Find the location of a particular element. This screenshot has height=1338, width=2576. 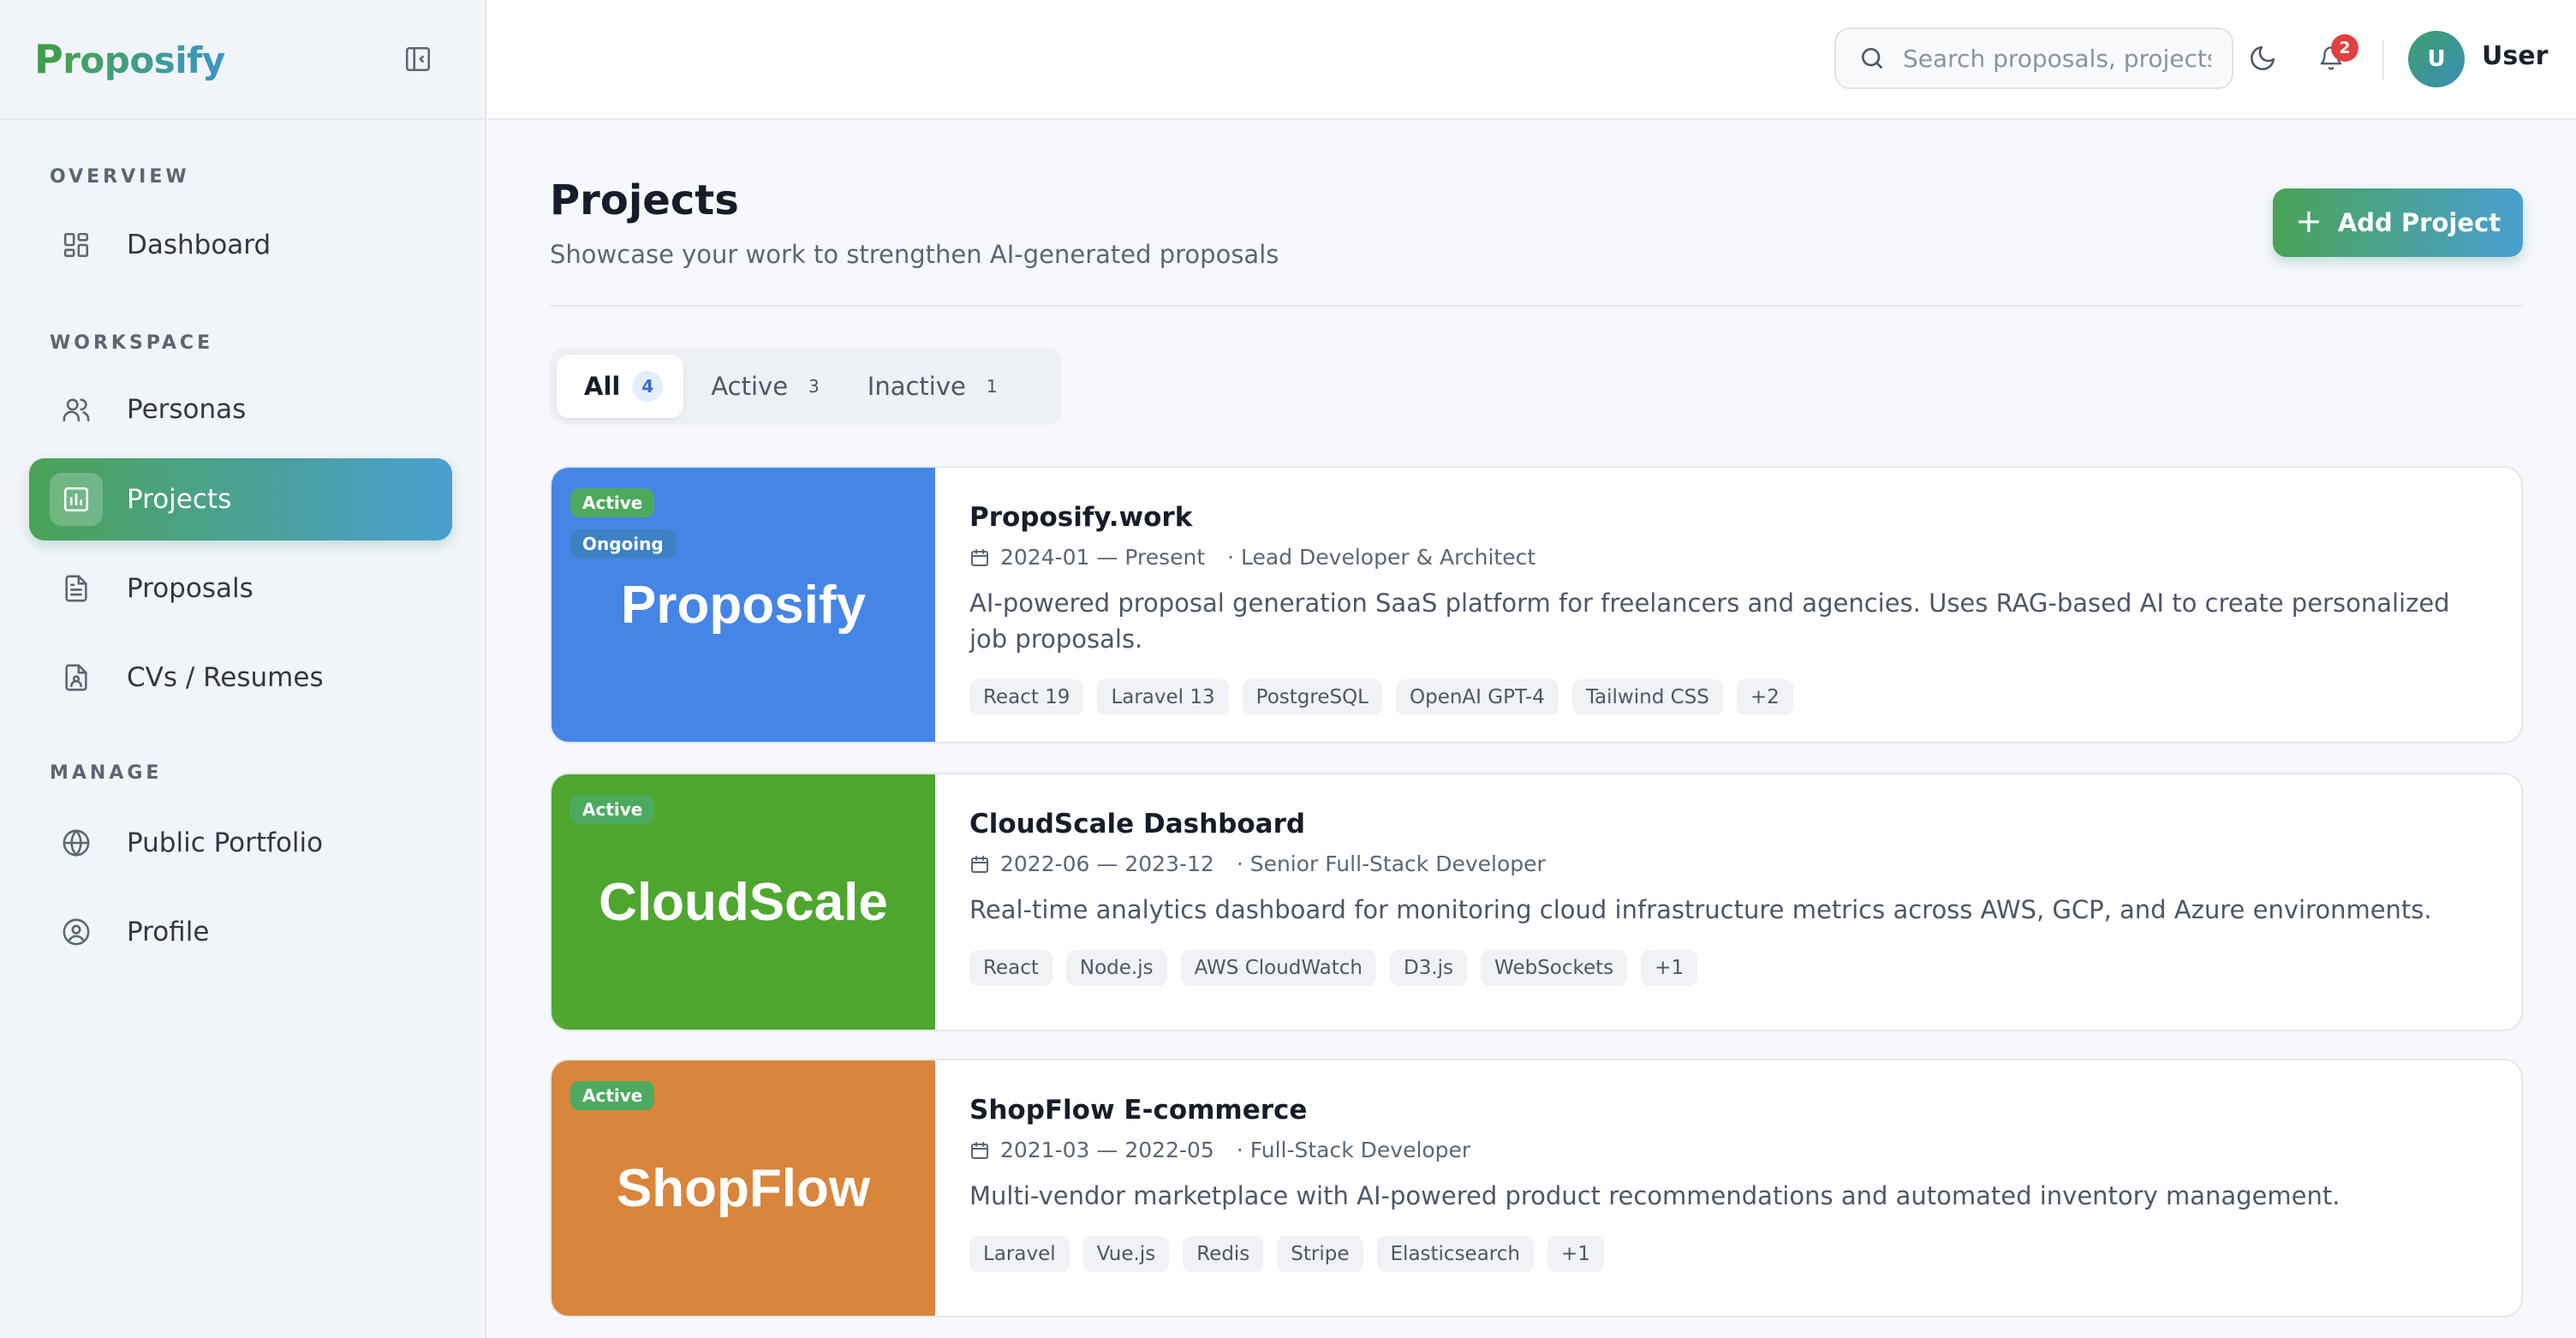

tab-inactive: Inactive 1 is located at coordinates (929, 386).